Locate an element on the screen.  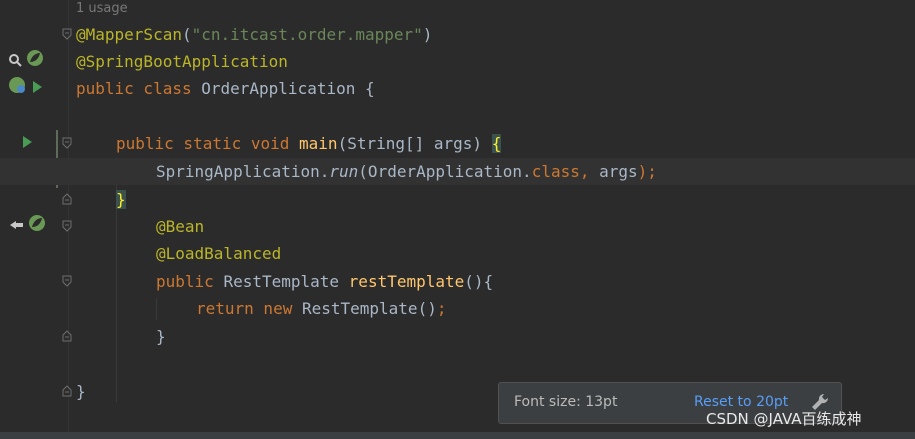
code-line: public class OrderApplication { is located at coordinates (457, 88).